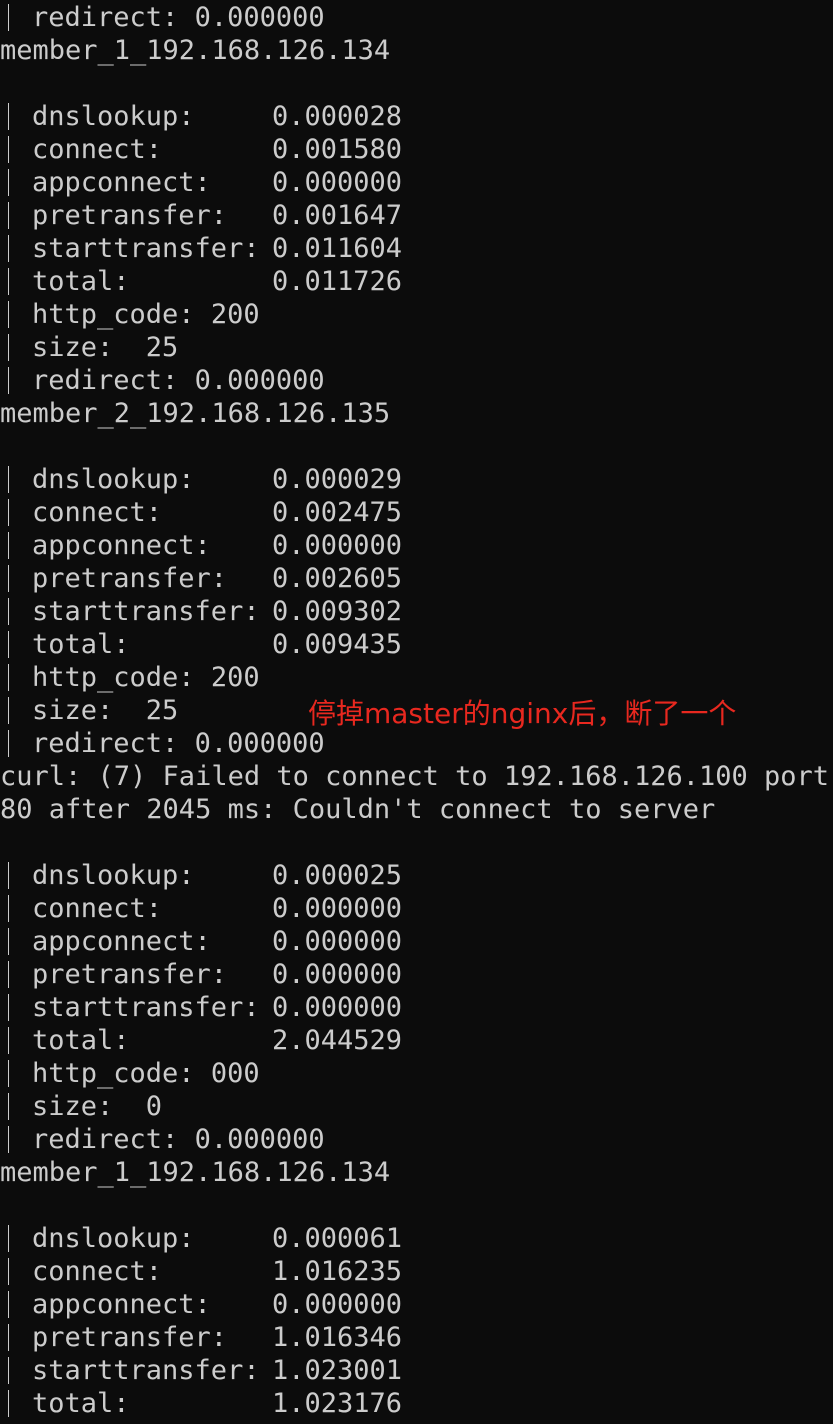  What do you see at coordinates (337, 1403) in the screenshot?
I see `metric-value: 1.023176` at bounding box center [337, 1403].